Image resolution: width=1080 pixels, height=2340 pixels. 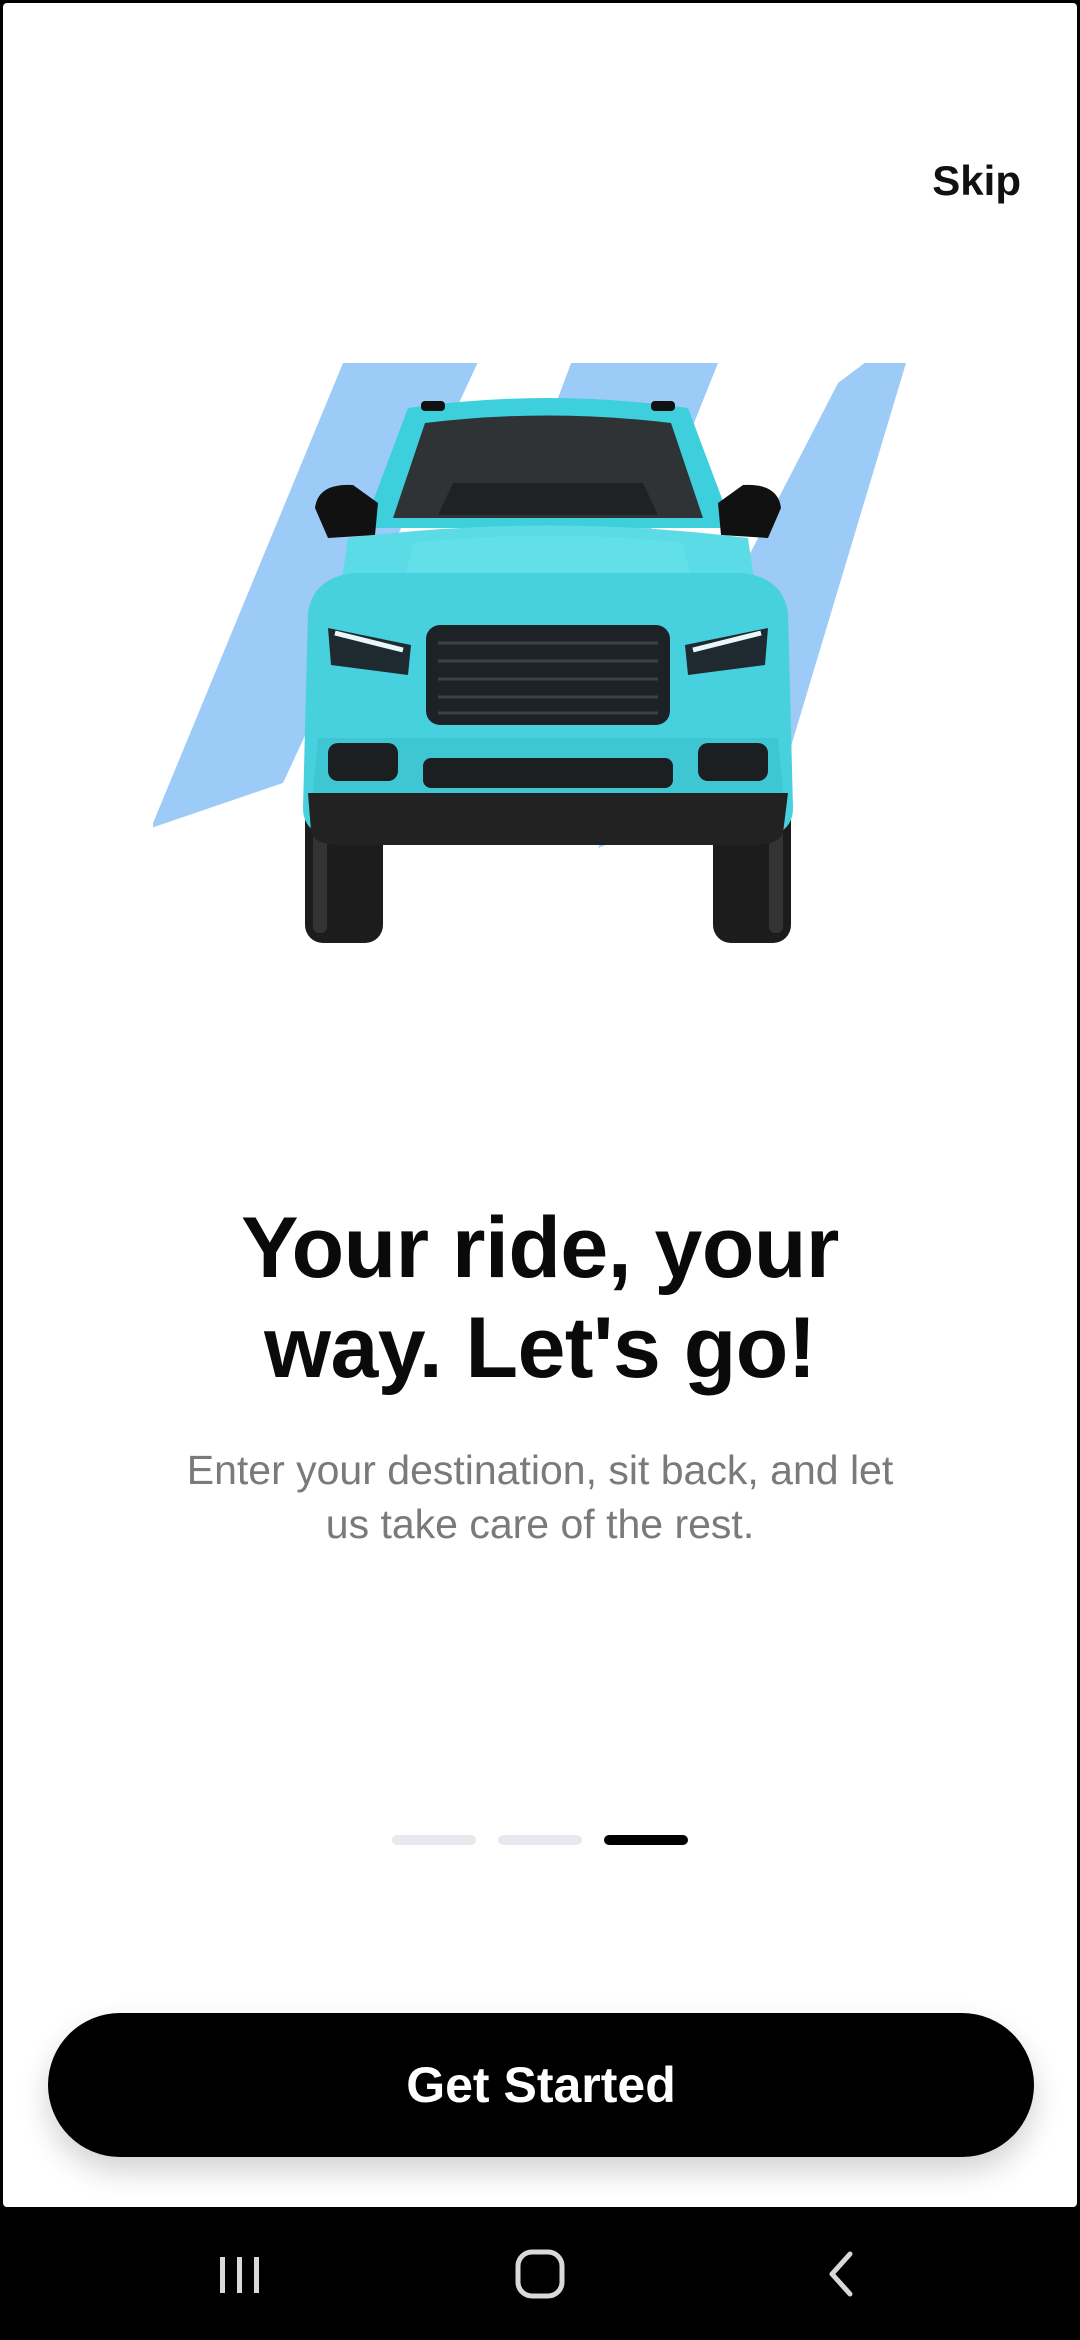 I want to click on home-button, so click(x=540, y=2273).